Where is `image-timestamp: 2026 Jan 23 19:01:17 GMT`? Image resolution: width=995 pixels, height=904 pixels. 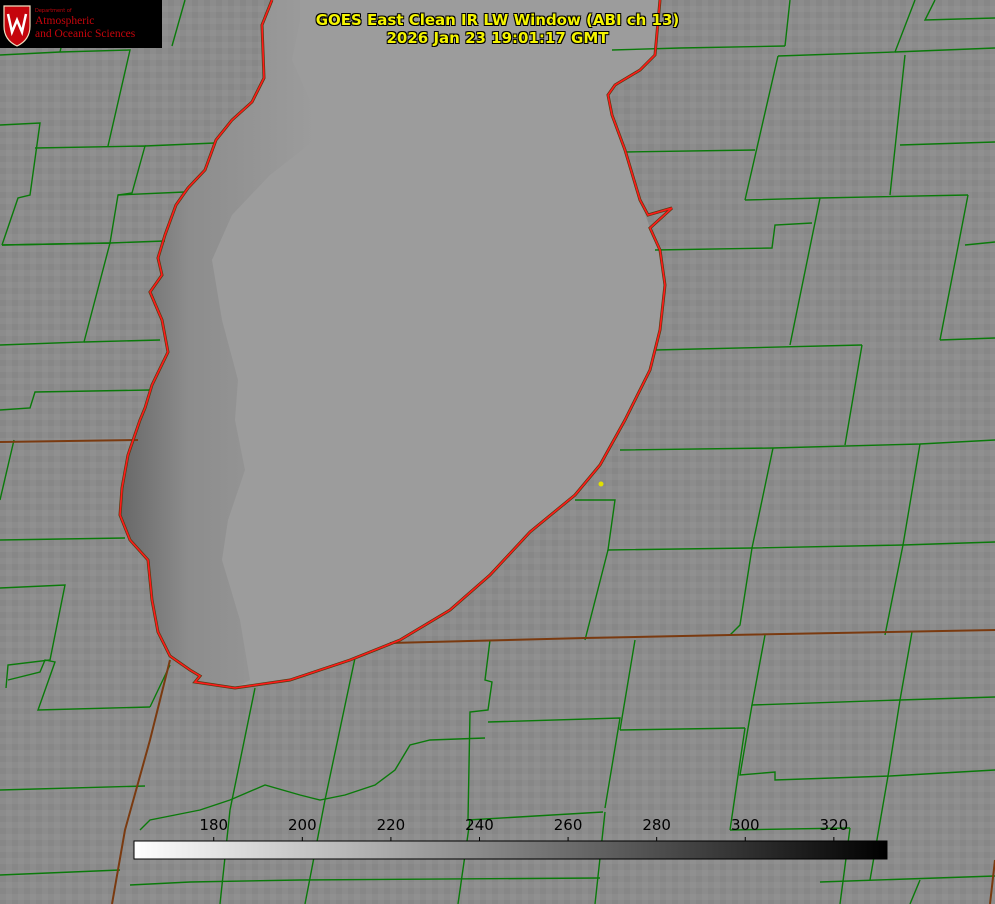
image-timestamp: 2026 Jan 23 19:01:17 GMT is located at coordinates (497, 38).